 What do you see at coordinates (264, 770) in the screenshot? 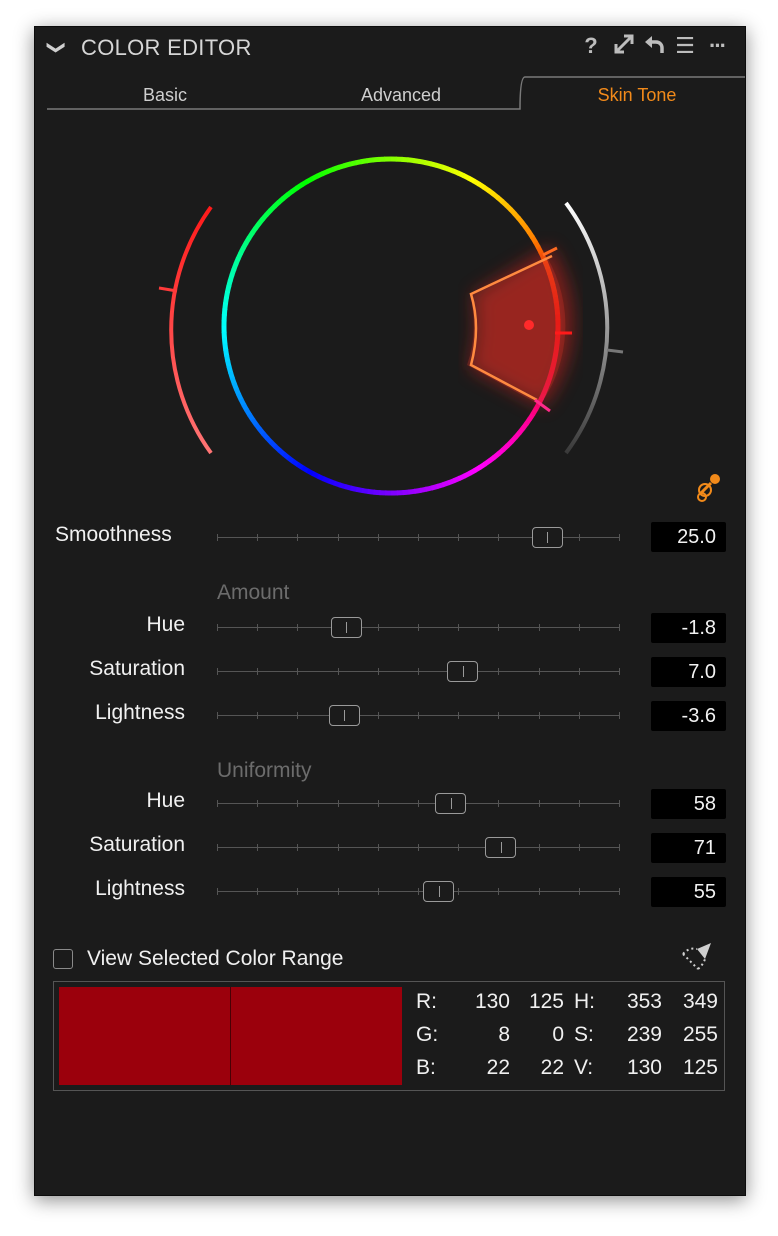
I see `uniformity-label: Uniformity` at bounding box center [264, 770].